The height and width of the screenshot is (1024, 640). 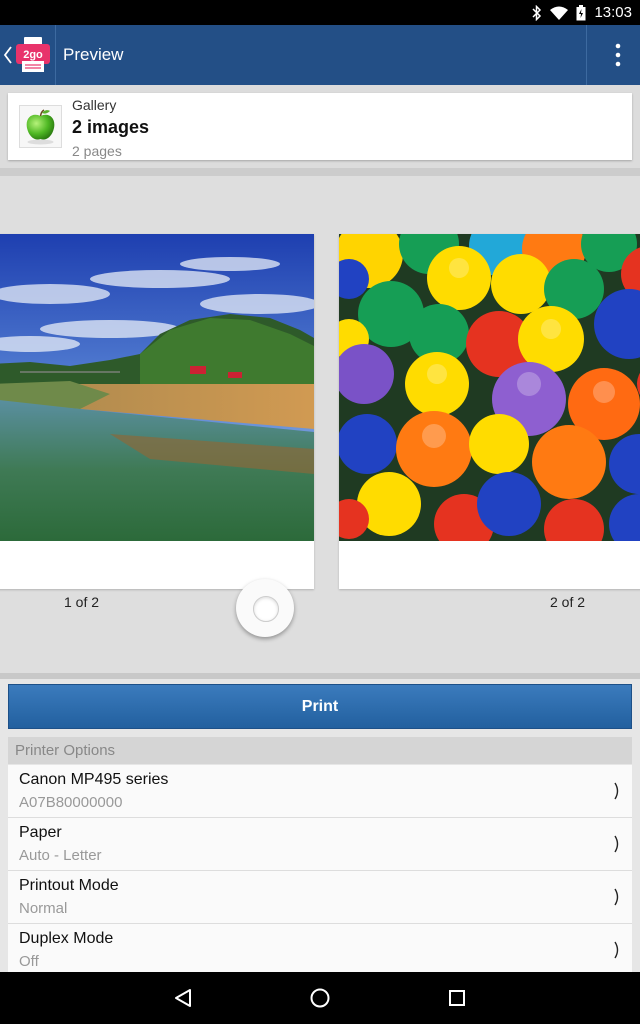 What do you see at coordinates (320, 844) in the screenshot?
I see `option-paper: Paper Auto - Letter` at bounding box center [320, 844].